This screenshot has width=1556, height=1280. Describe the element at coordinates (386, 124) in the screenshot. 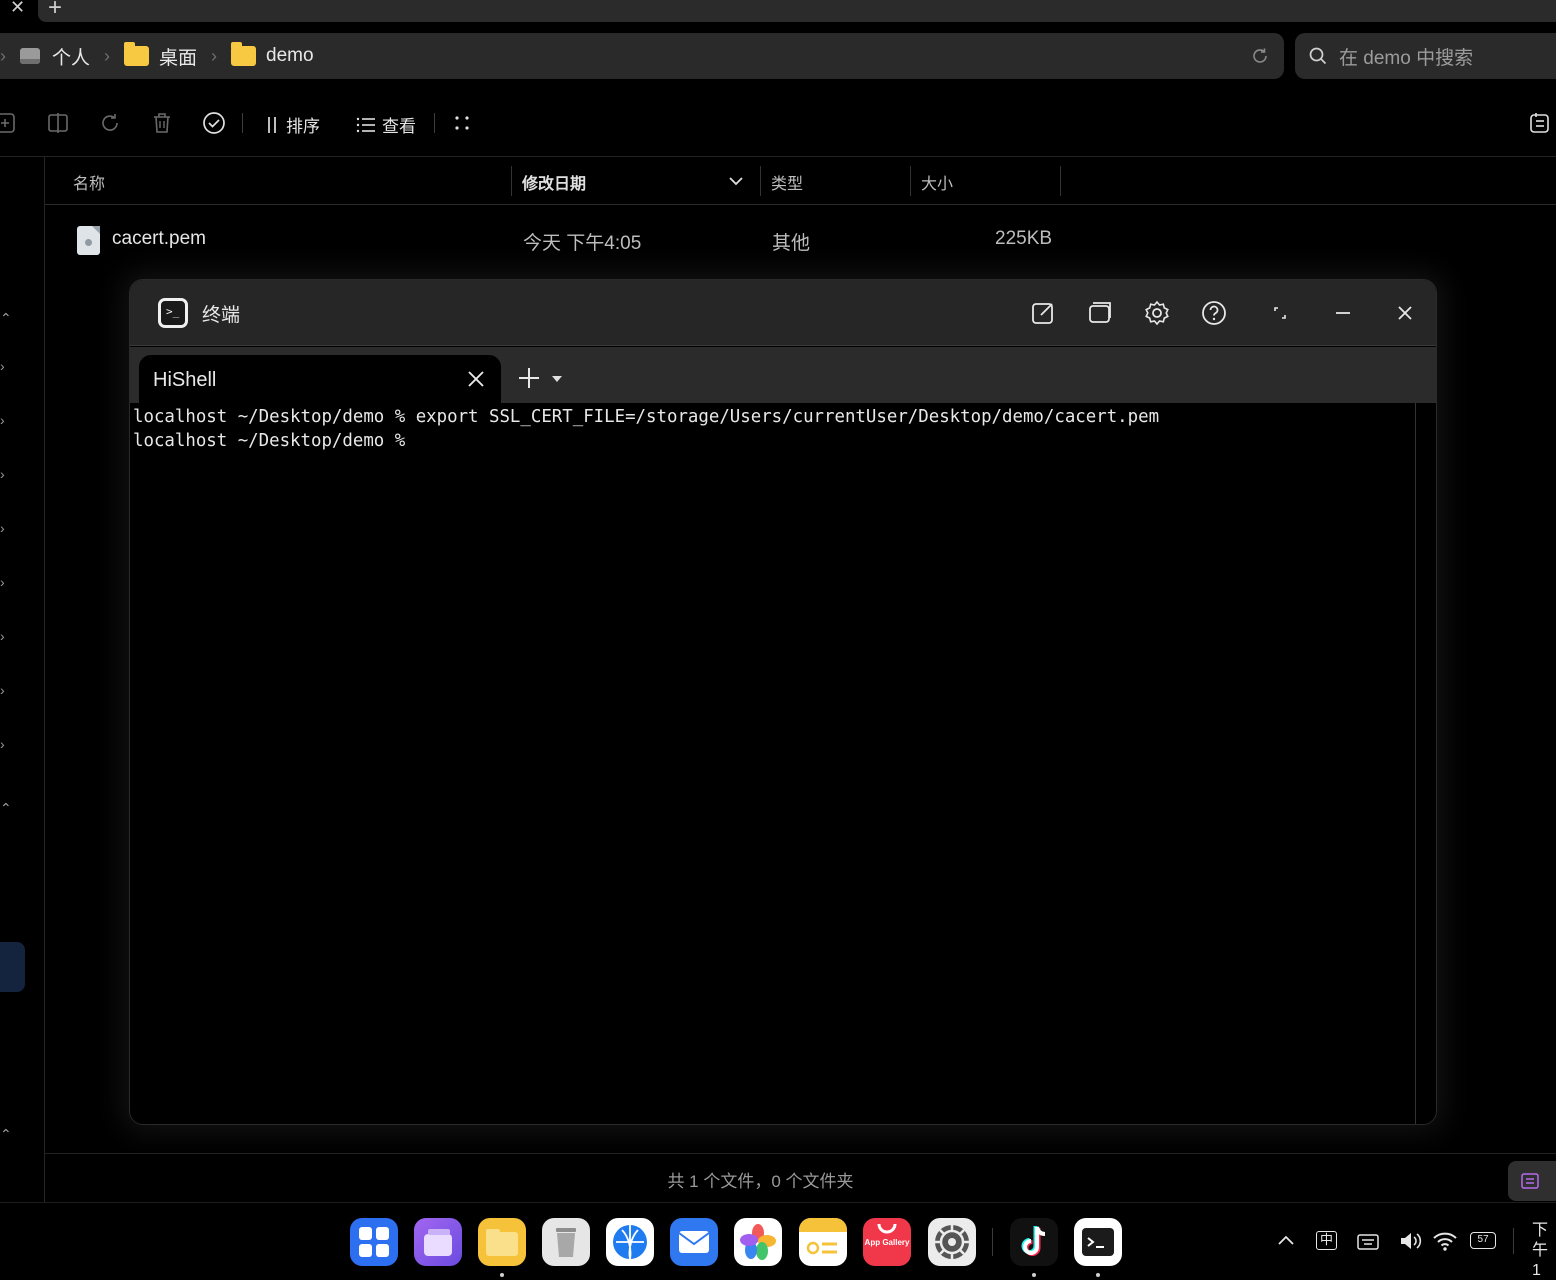

I see `view-button: 查看` at that location.